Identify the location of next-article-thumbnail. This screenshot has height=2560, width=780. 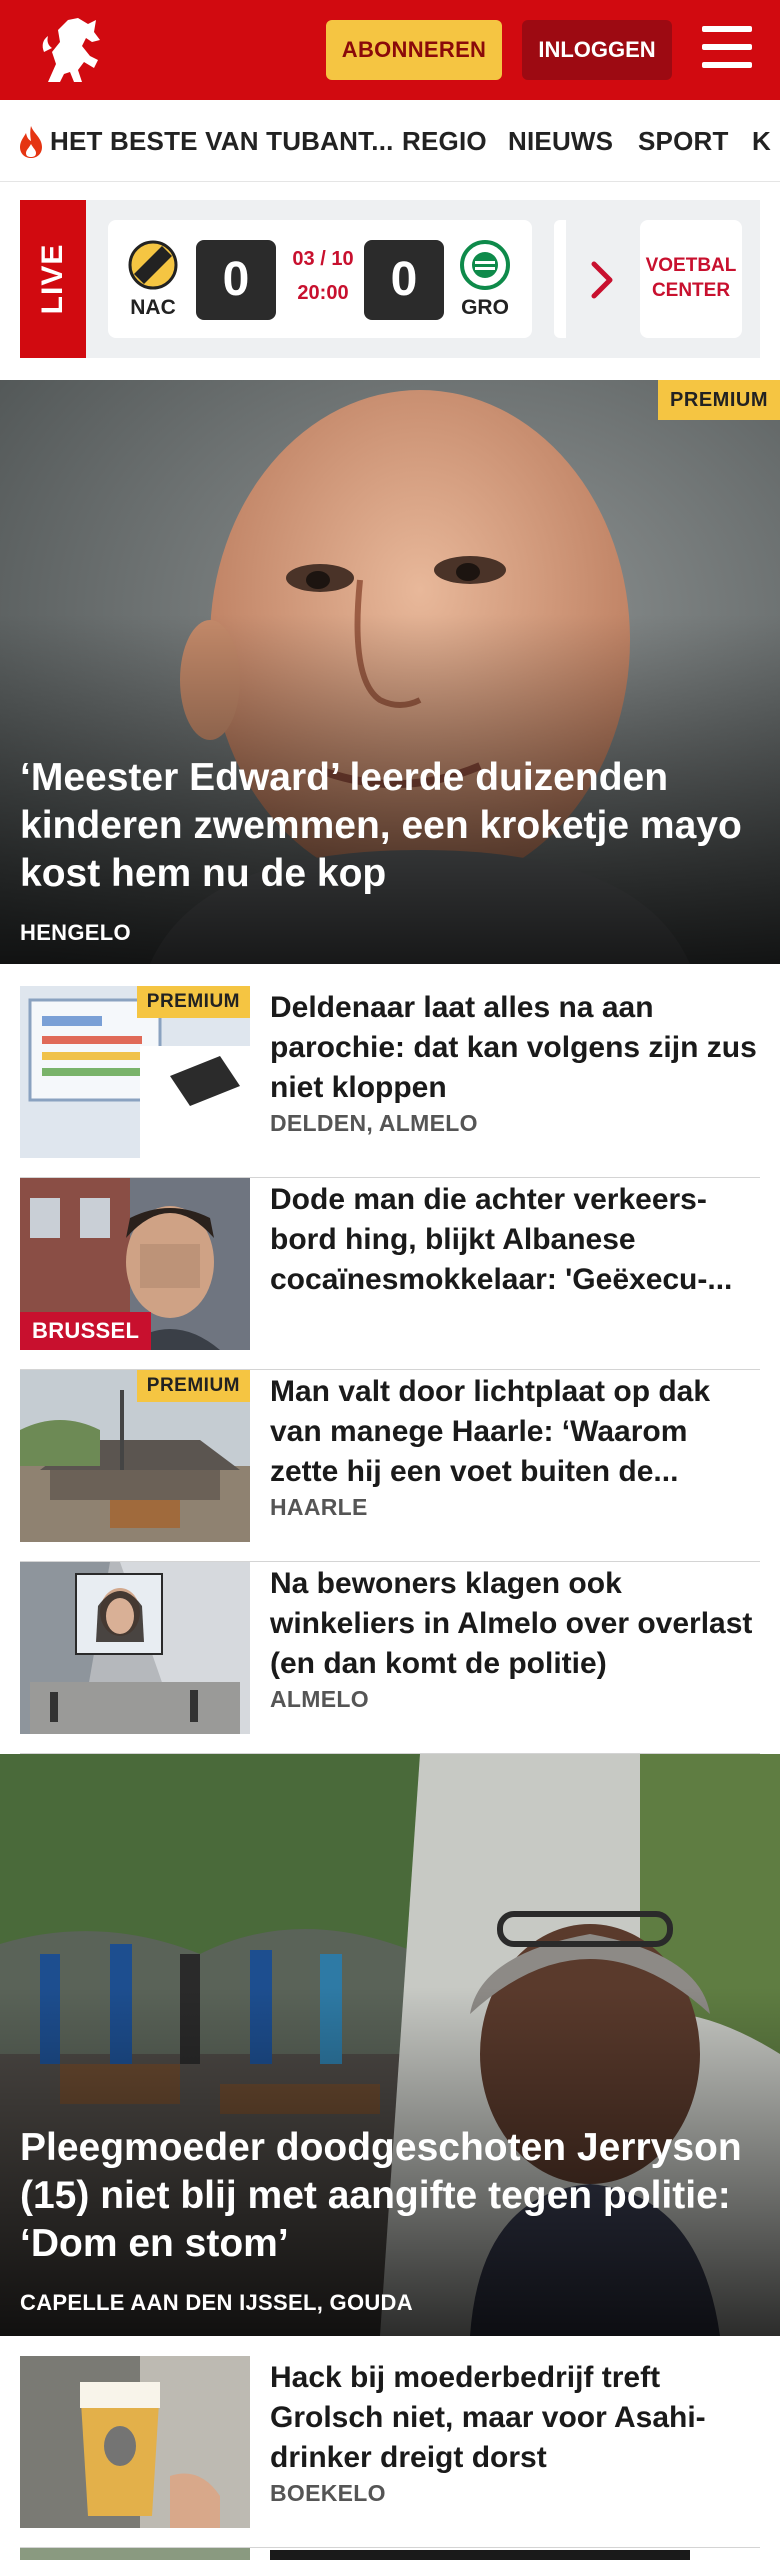
(135, 2554).